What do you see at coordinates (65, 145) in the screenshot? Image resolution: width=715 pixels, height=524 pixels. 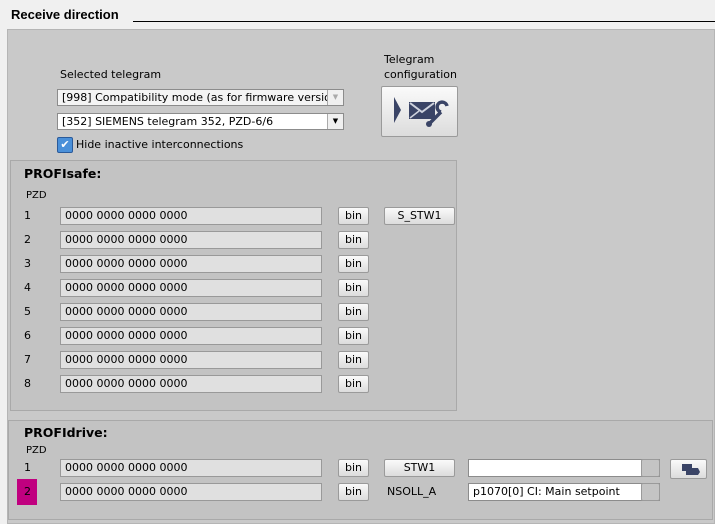 I see `hide-inactive-checkbox: ✔` at bounding box center [65, 145].